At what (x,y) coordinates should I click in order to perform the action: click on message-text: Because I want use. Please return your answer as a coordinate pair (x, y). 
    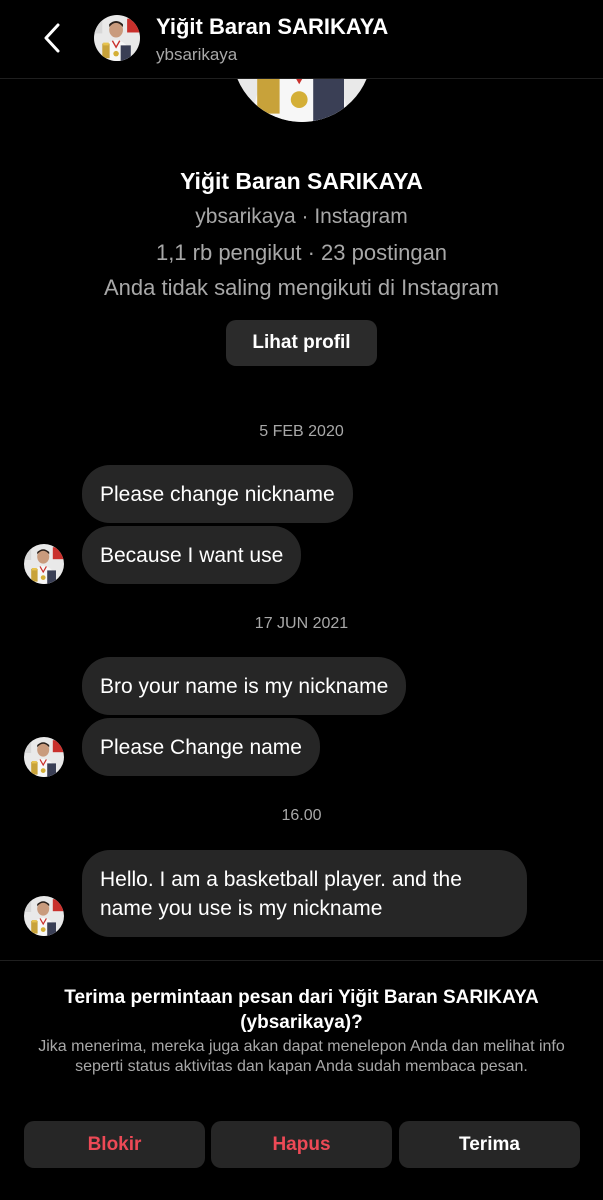
    Looking at the image, I should click on (192, 555).